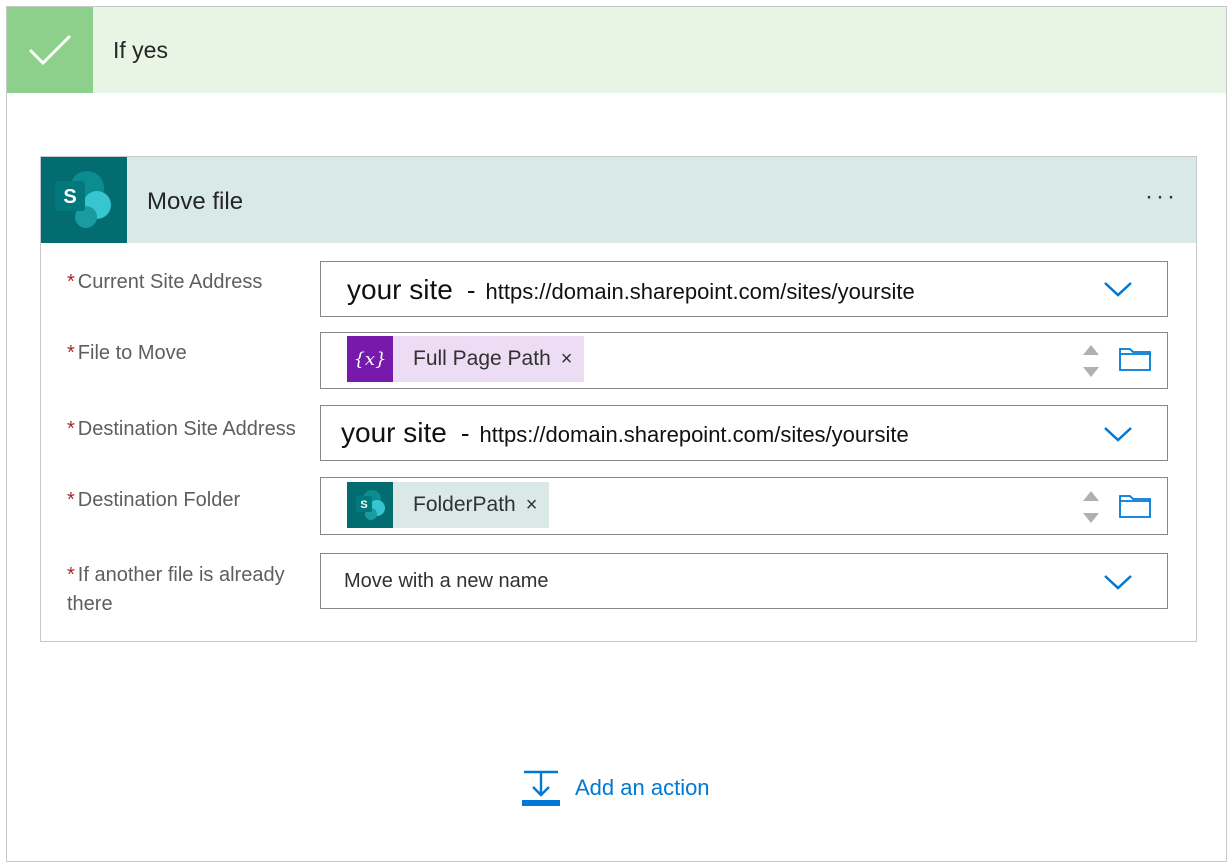 This screenshot has height=868, width=1232. What do you see at coordinates (132, 353) in the screenshot?
I see `file-to-move-label-text: File to Move` at bounding box center [132, 353].